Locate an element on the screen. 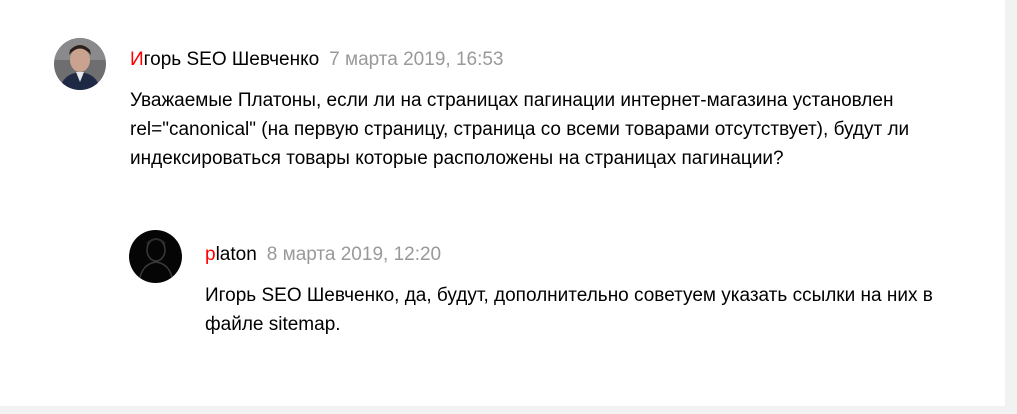 Image resolution: width=1017 pixels, height=414 pixels. author-link: Игорь SEO Шевченко is located at coordinates (224, 59).